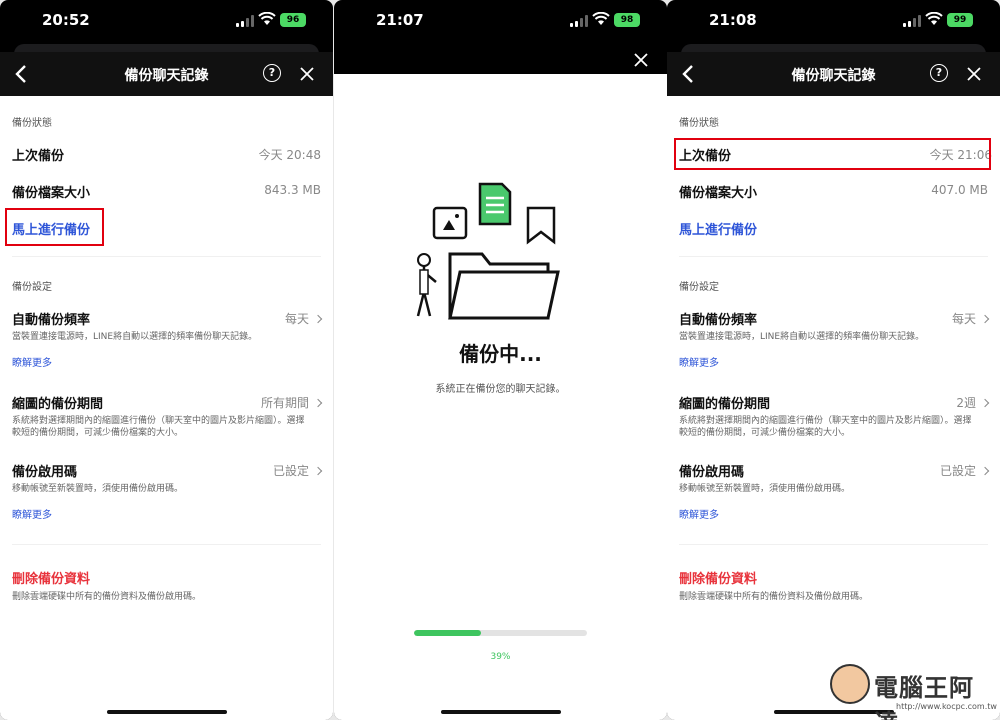  Describe the element at coordinates (38, 156) in the screenshot. I see `last-backup-label: 上次備份` at that location.